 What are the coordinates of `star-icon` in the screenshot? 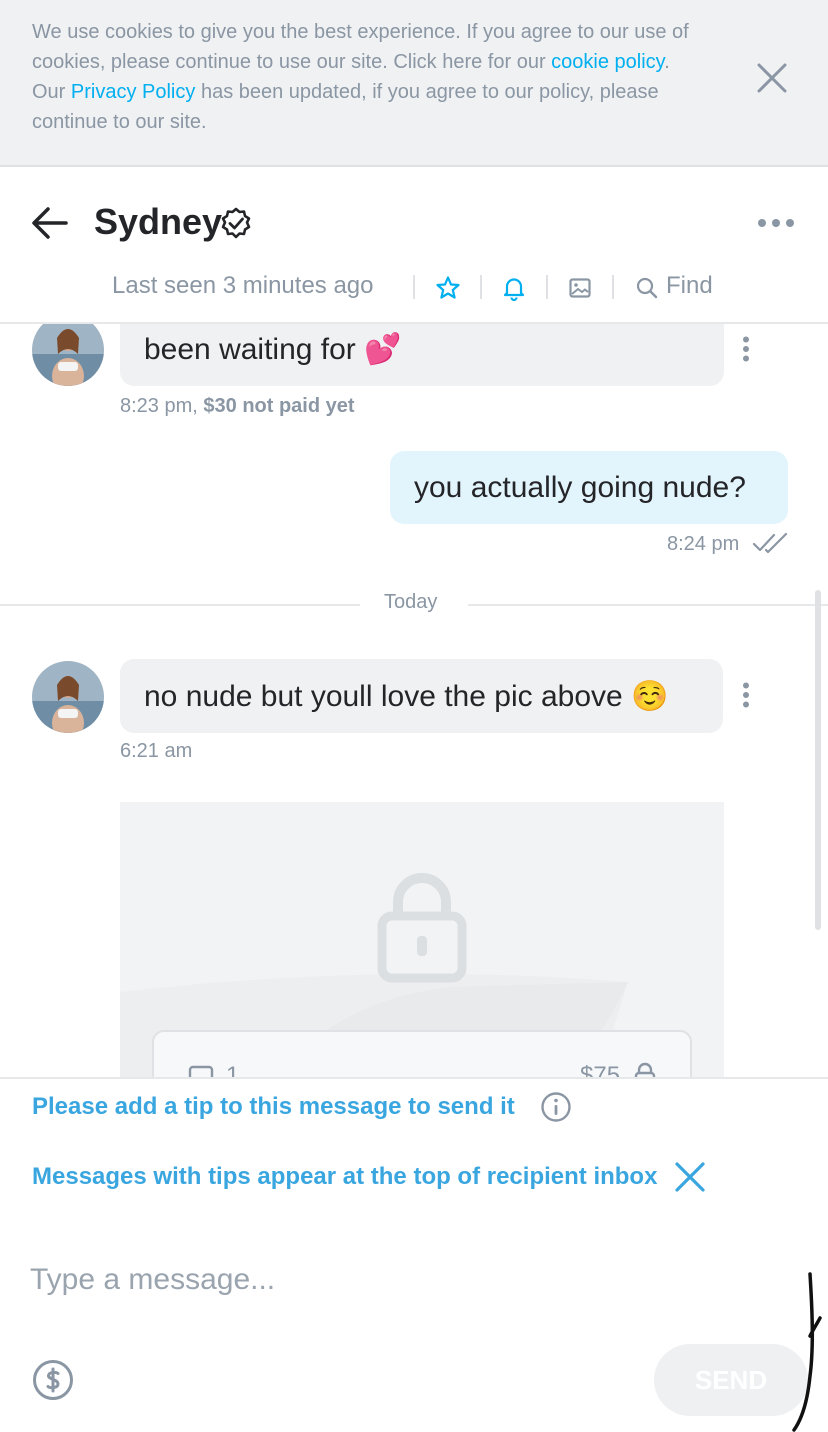 It's located at (448, 288).